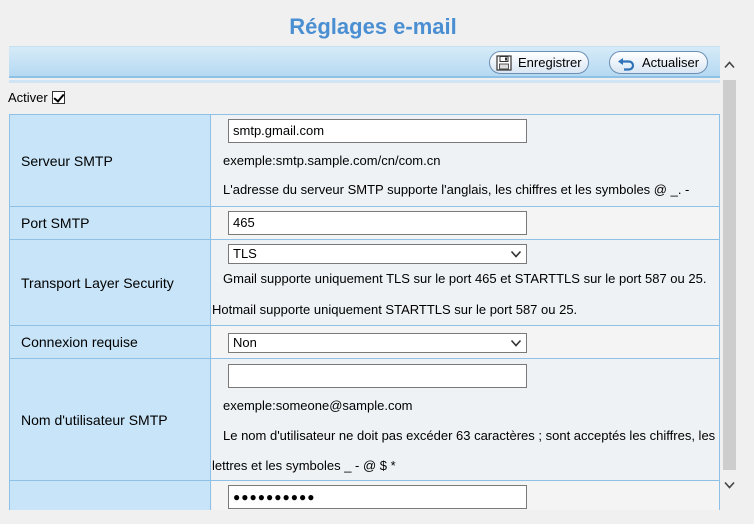  I want to click on chevron-up-icon, so click(729, 64).